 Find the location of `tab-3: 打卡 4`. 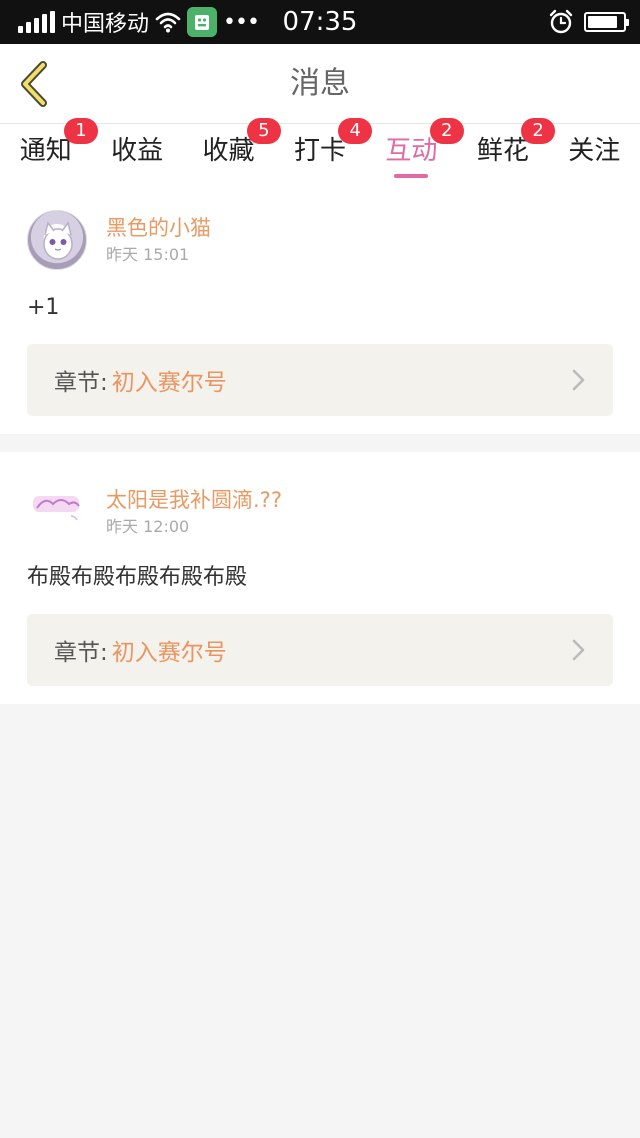

tab-3: 打卡 4 is located at coordinates (323, 152).